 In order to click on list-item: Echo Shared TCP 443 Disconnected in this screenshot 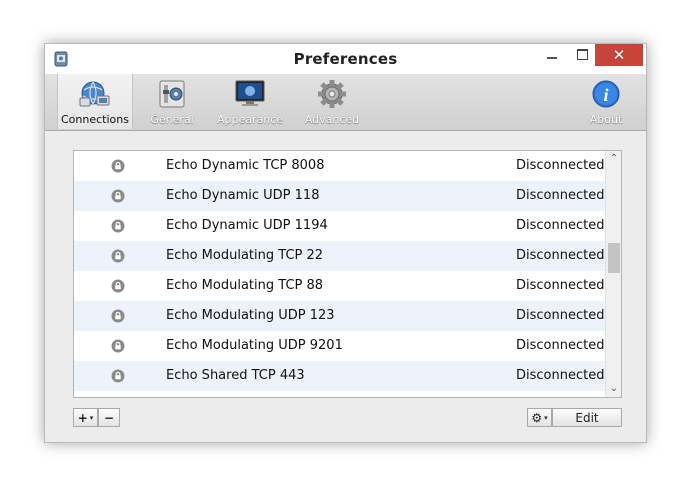, I will do `click(340, 376)`.